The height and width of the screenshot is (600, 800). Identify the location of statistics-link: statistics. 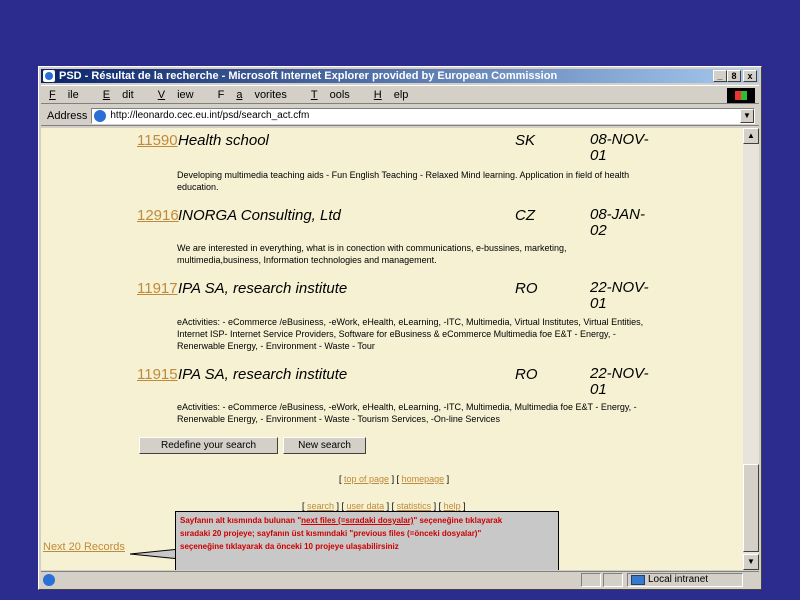
(414, 506).